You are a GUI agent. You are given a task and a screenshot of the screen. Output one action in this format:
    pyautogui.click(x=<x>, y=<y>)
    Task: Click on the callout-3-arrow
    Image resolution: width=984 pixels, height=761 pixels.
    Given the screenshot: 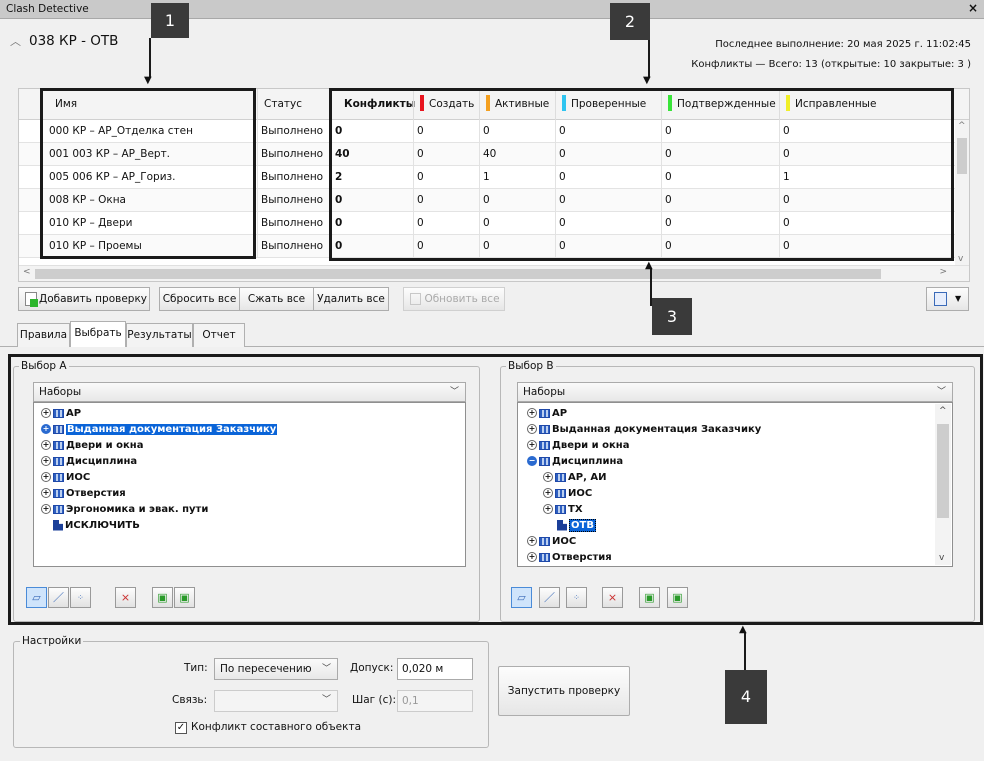 What is the action you would take?
    pyautogui.click(x=651, y=287)
    